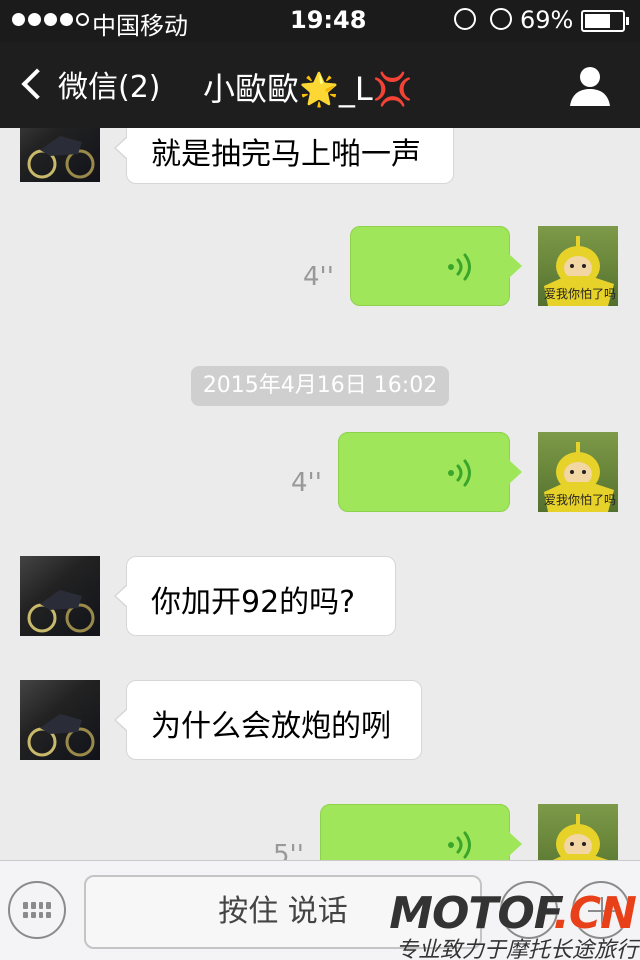 The width and height of the screenshot is (640, 960). I want to click on voice-duration: 5'', so click(288, 850).